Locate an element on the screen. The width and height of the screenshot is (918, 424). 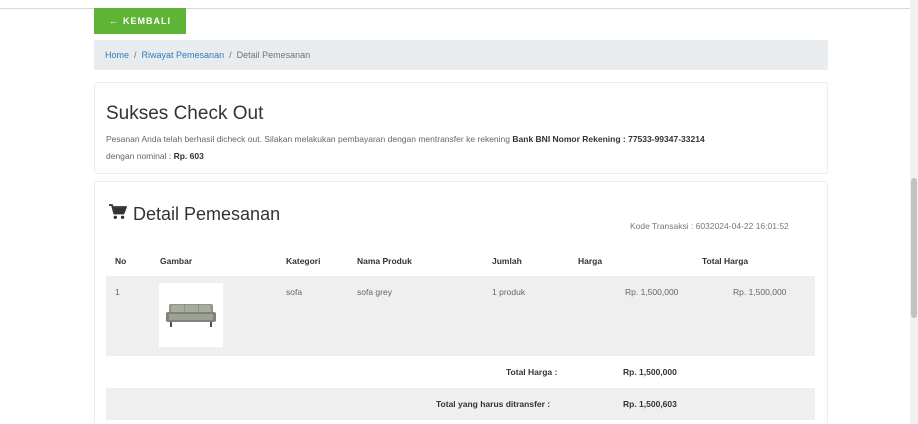
order-detail-title-text: Detail Pemesanan is located at coordinates (207, 214).